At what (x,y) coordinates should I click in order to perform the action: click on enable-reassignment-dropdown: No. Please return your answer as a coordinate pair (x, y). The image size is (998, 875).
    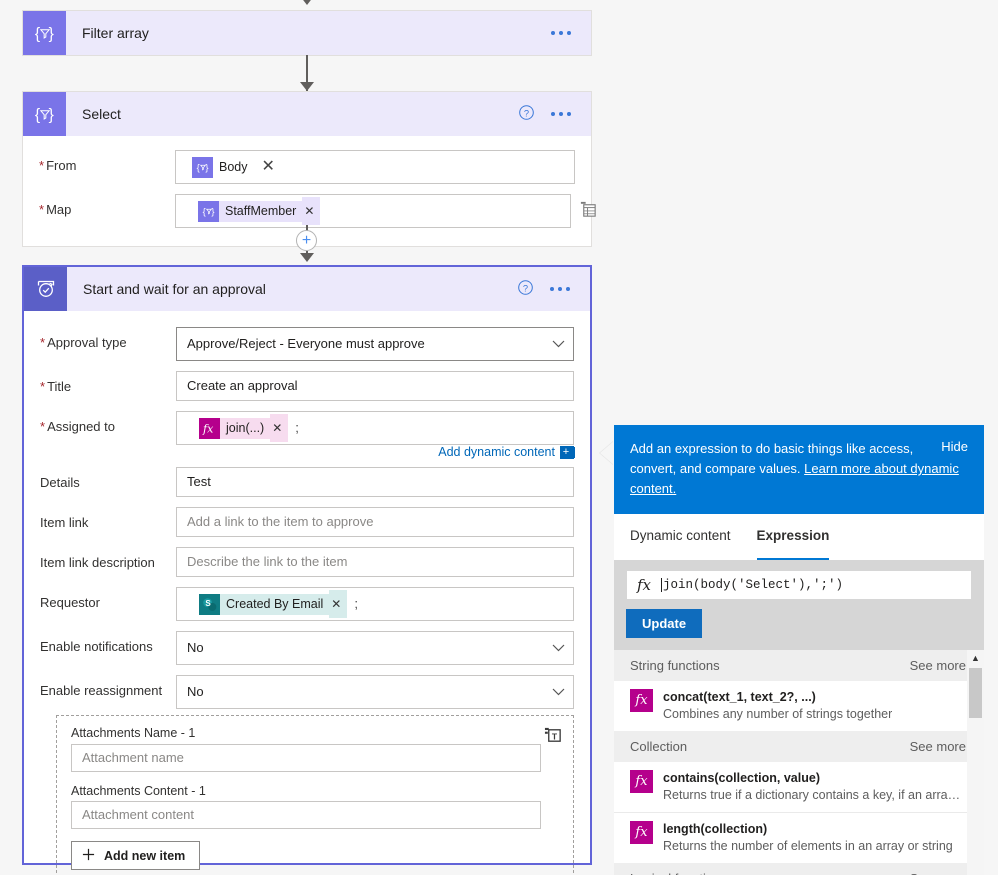
    Looking at the image, I should click on (375, 692).